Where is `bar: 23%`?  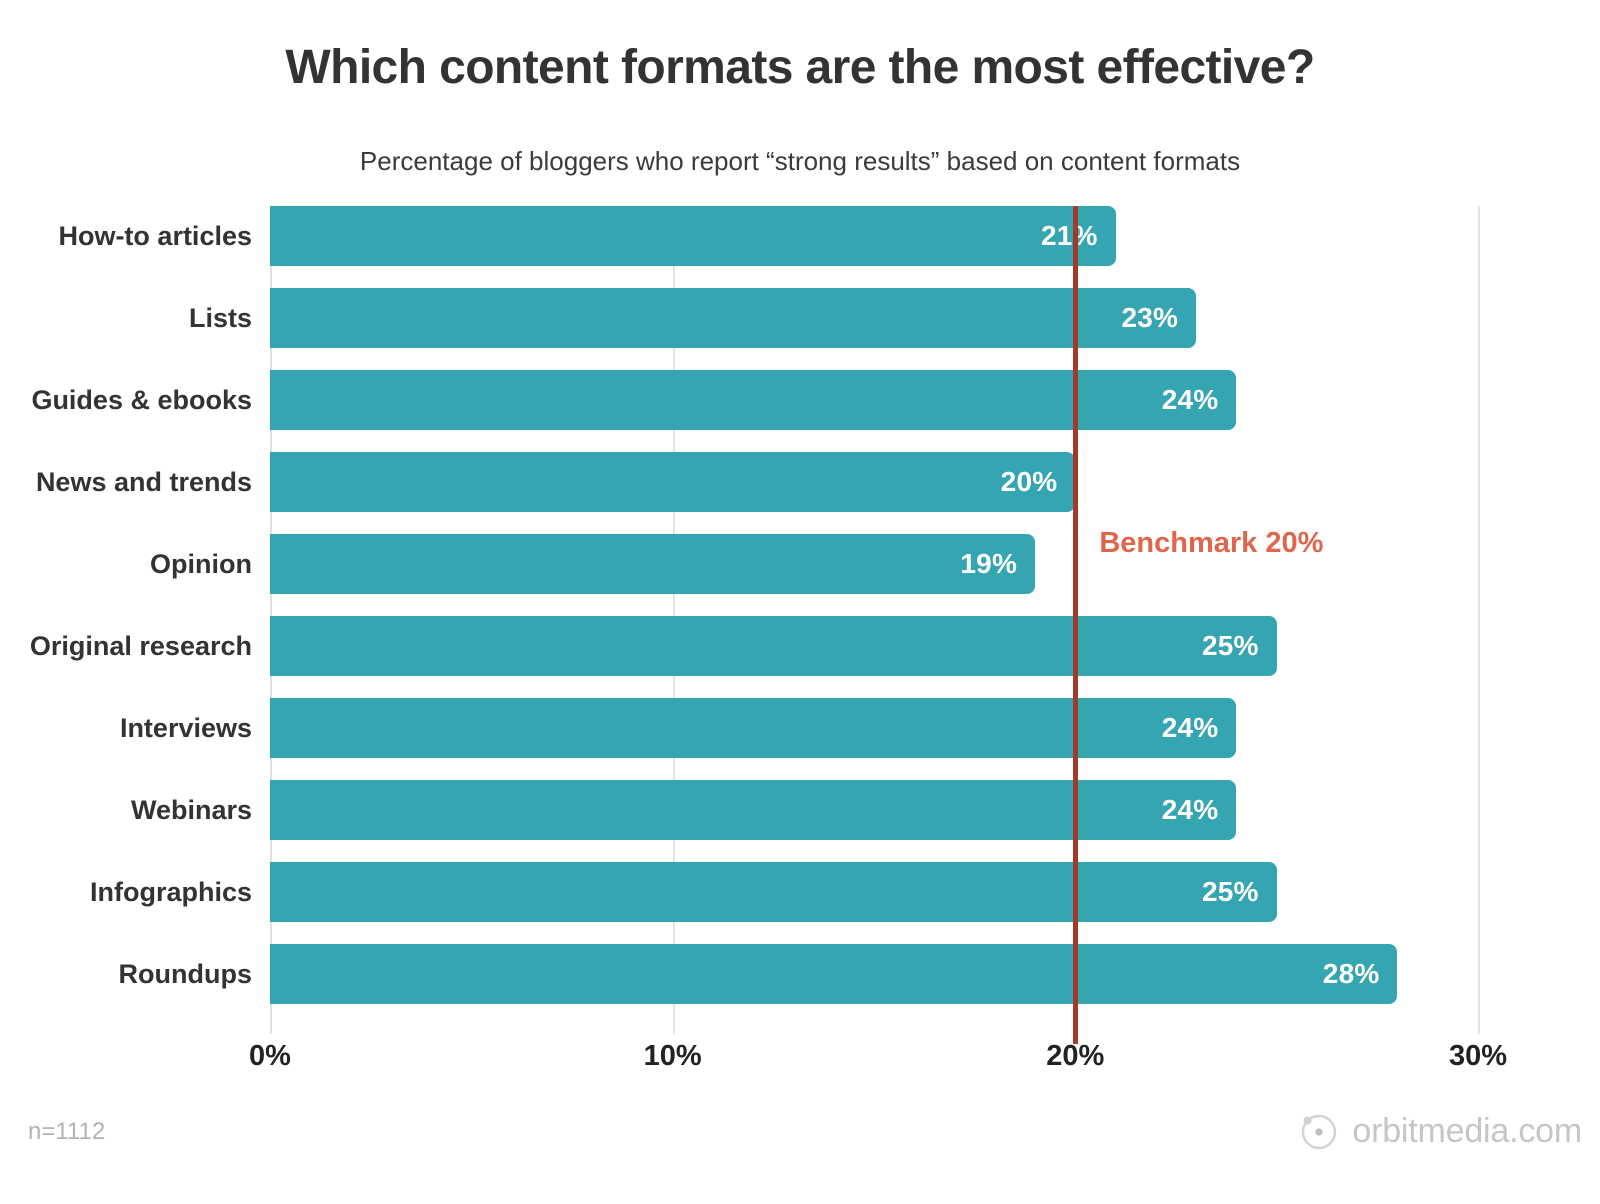
bar: 23% is located at coordinates (733, 318).